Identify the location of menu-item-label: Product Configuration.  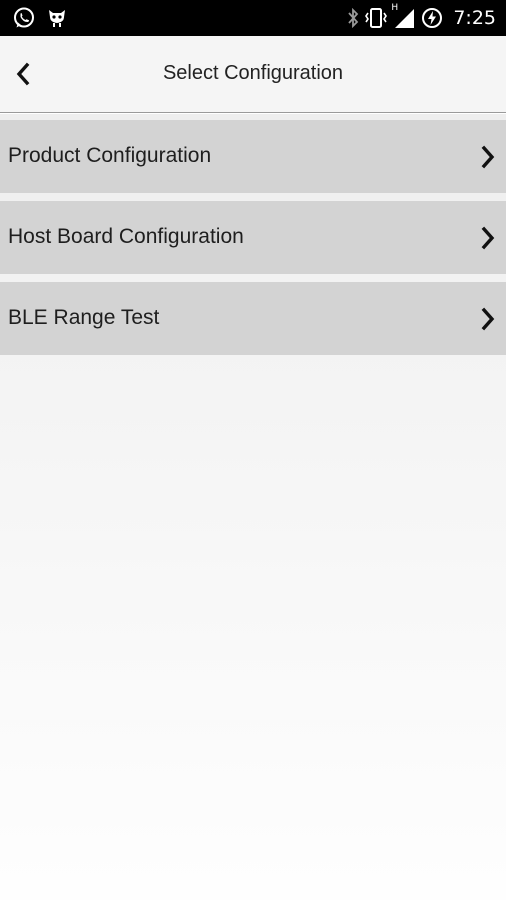
(110, 155).